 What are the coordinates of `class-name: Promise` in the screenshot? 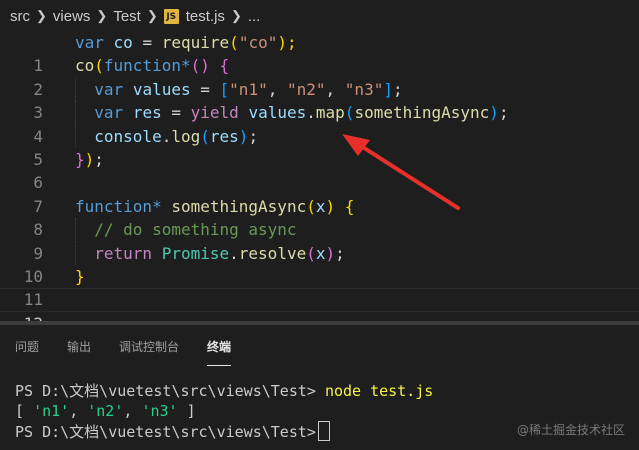 It's located at (195, 253).